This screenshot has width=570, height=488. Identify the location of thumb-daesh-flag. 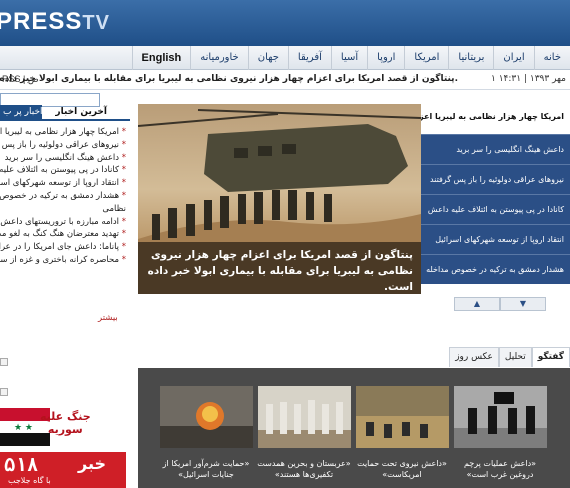
(500, 417).